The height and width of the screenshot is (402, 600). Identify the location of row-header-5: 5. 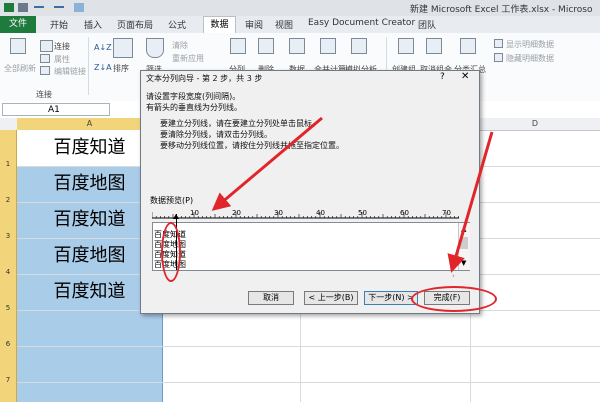
(8, 308).